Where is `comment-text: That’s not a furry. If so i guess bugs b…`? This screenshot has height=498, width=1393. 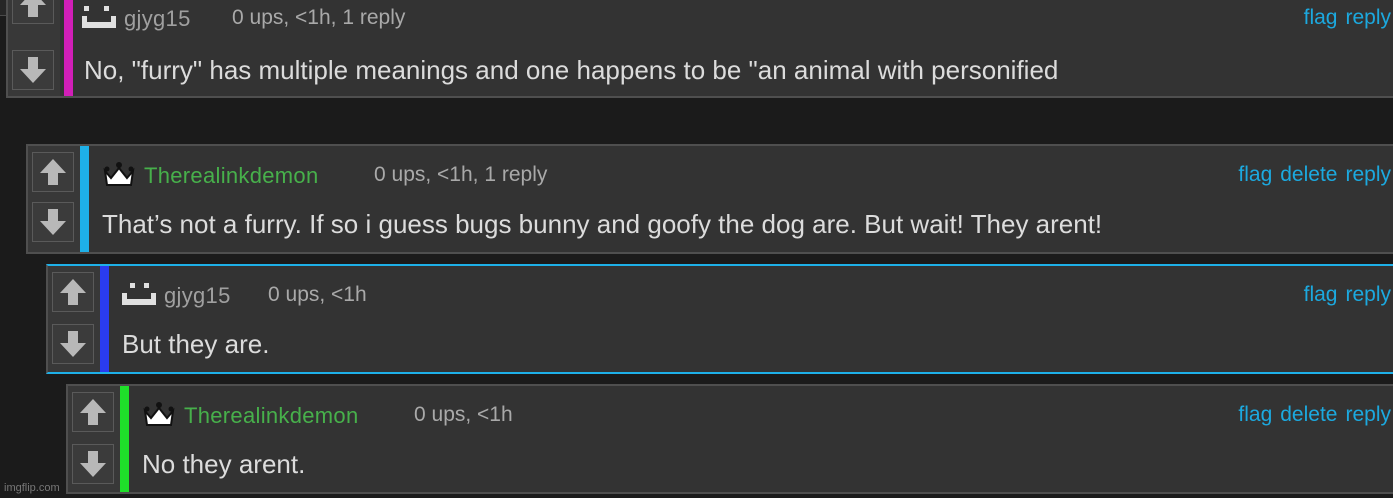
comment-text: That’s not a furry. If so i guess bugs b… is located at coordinates (602, 224).